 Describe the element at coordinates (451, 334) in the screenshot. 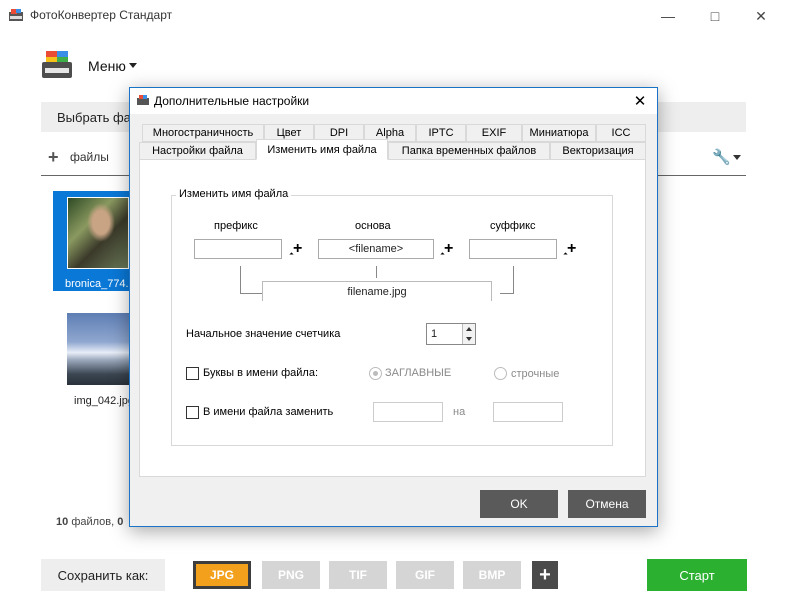

I see `counter-stepper: 1` at that location.